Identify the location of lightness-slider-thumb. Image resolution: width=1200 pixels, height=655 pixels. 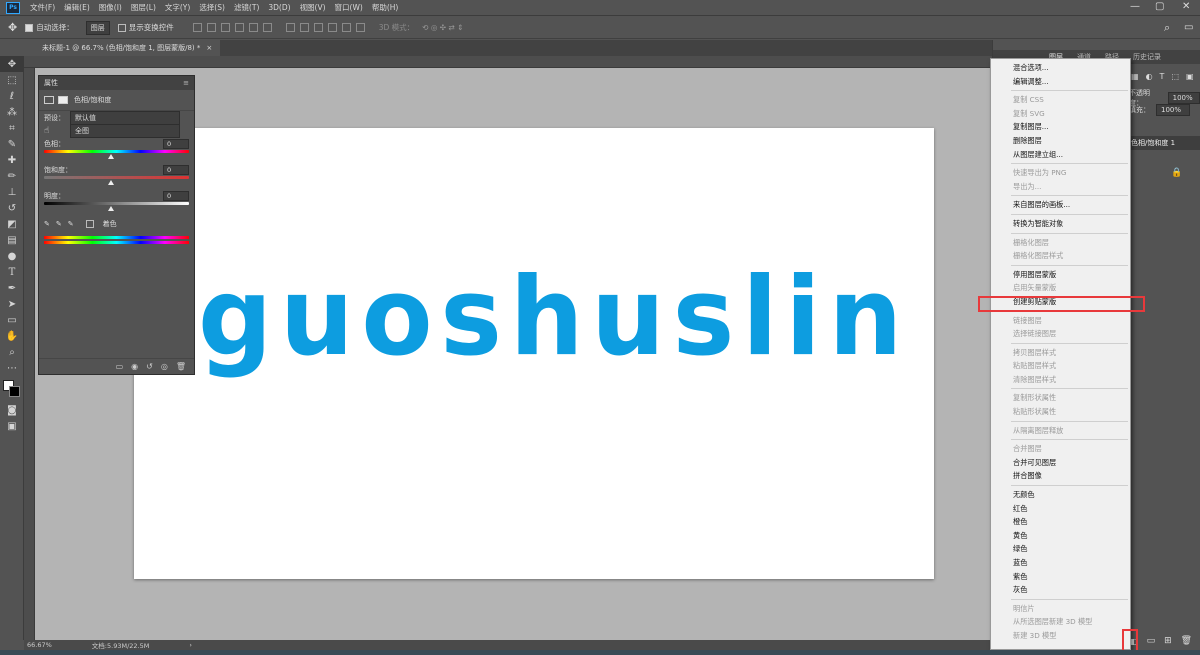
(111, 208).